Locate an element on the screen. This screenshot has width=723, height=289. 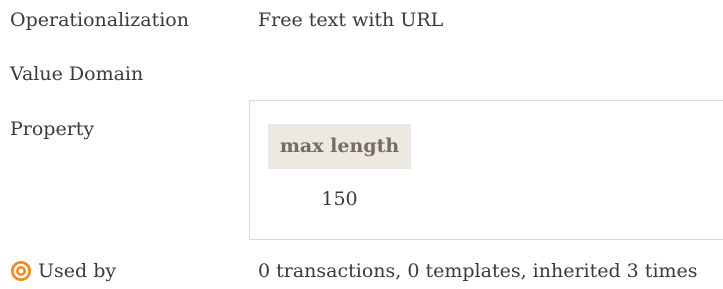
operationalization-label: Operationalization is located at coordinates (99, 20).